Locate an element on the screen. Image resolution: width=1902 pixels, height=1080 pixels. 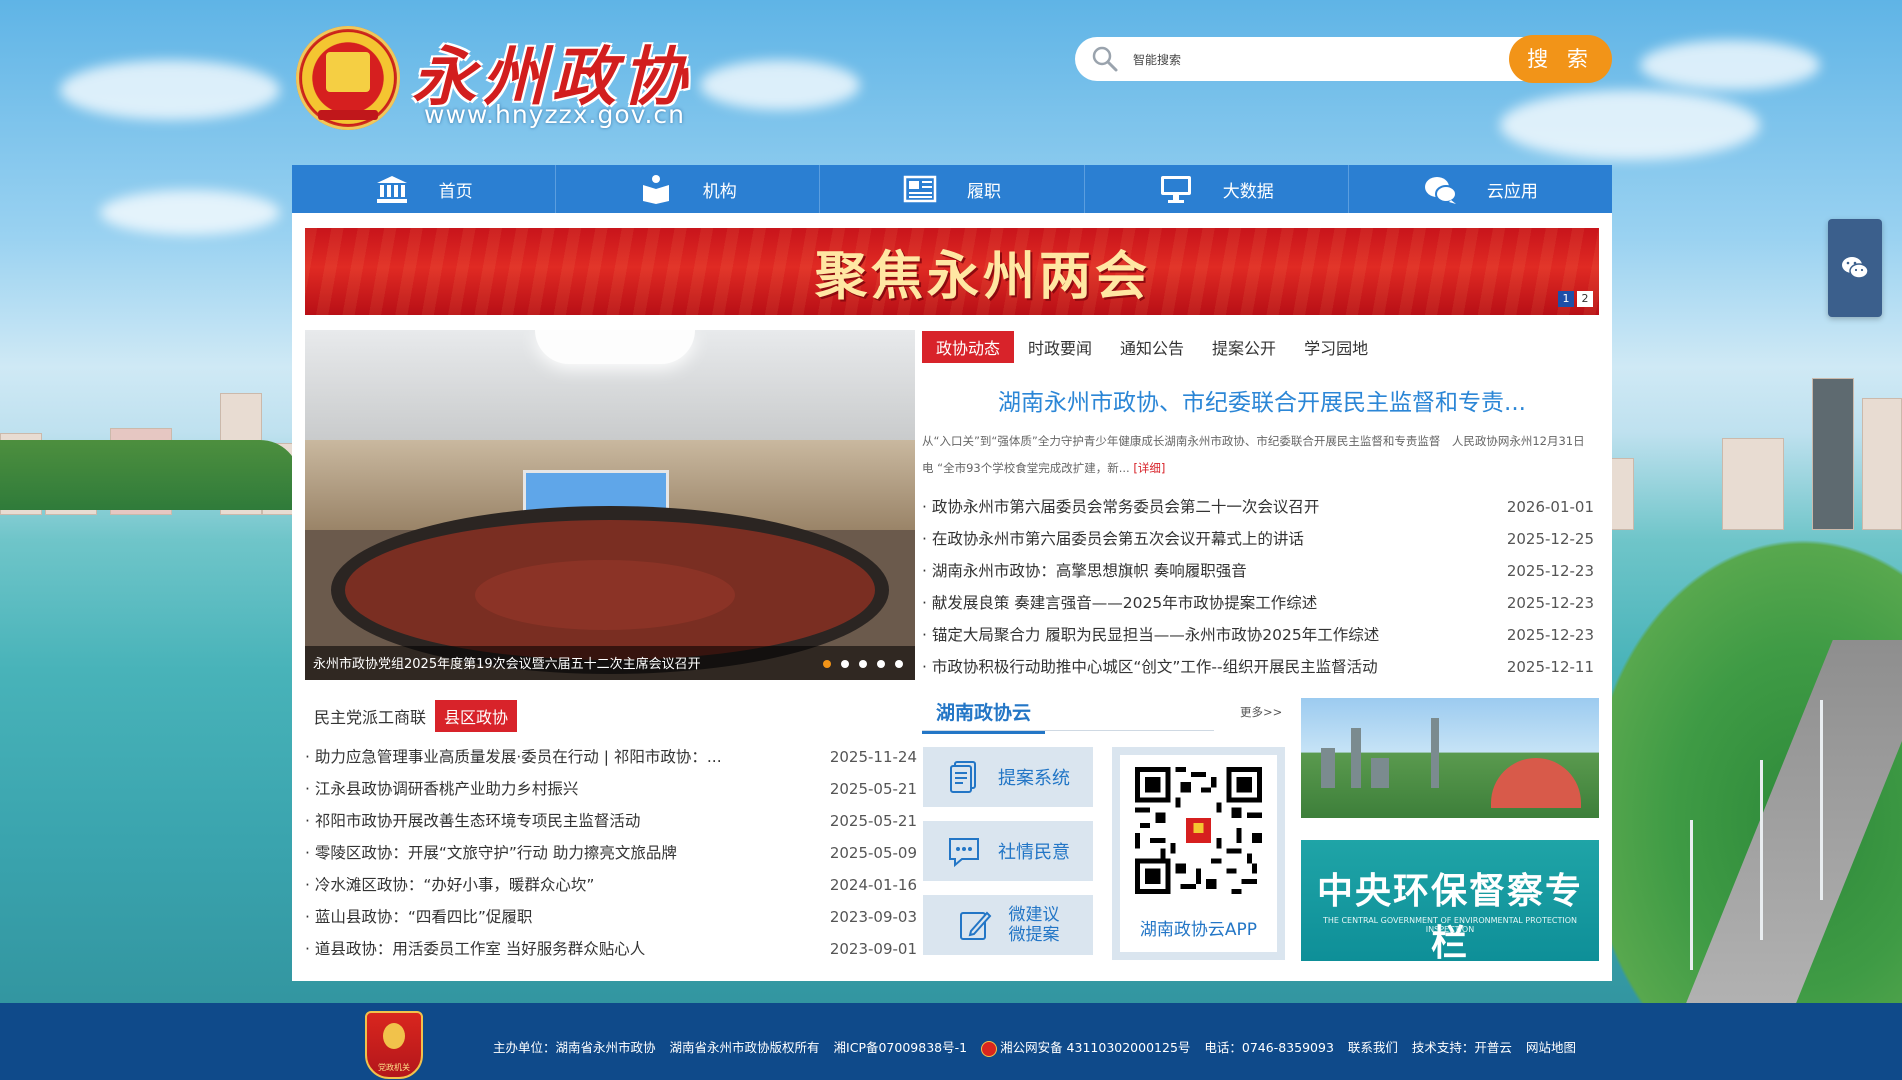
list-item: · 在政协永州市第六届委员会第五次会议开幕式上的讲话 2025-12-25 is located at coordinates (1258, 539).